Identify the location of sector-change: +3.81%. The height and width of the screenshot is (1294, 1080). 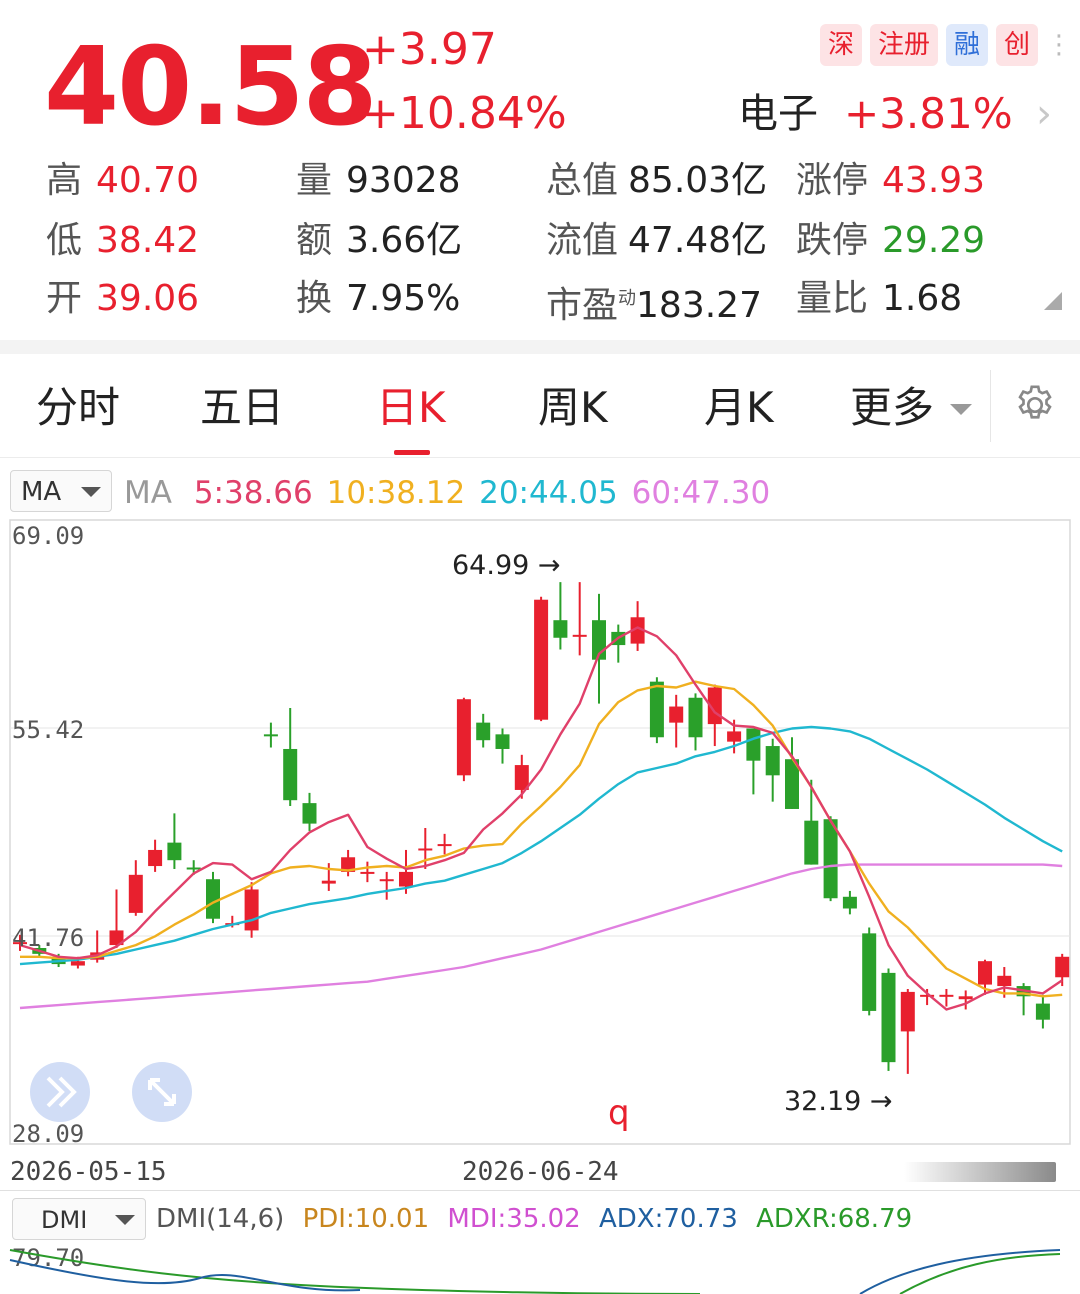
(928, 114).